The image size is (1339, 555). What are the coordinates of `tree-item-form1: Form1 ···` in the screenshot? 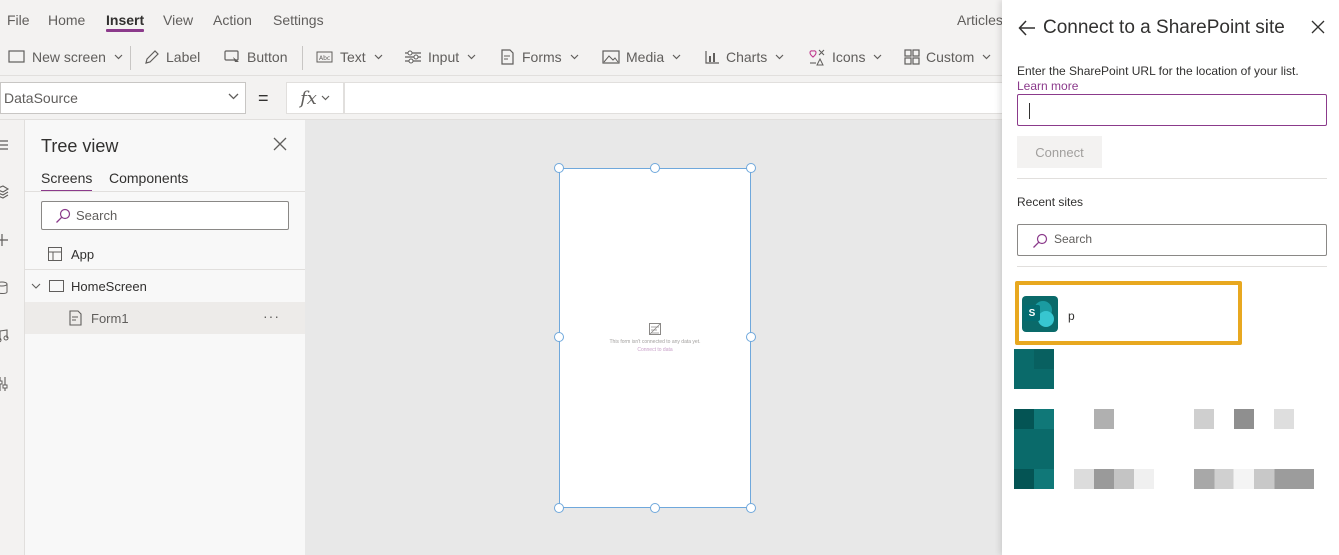 It's located at (165, 318).